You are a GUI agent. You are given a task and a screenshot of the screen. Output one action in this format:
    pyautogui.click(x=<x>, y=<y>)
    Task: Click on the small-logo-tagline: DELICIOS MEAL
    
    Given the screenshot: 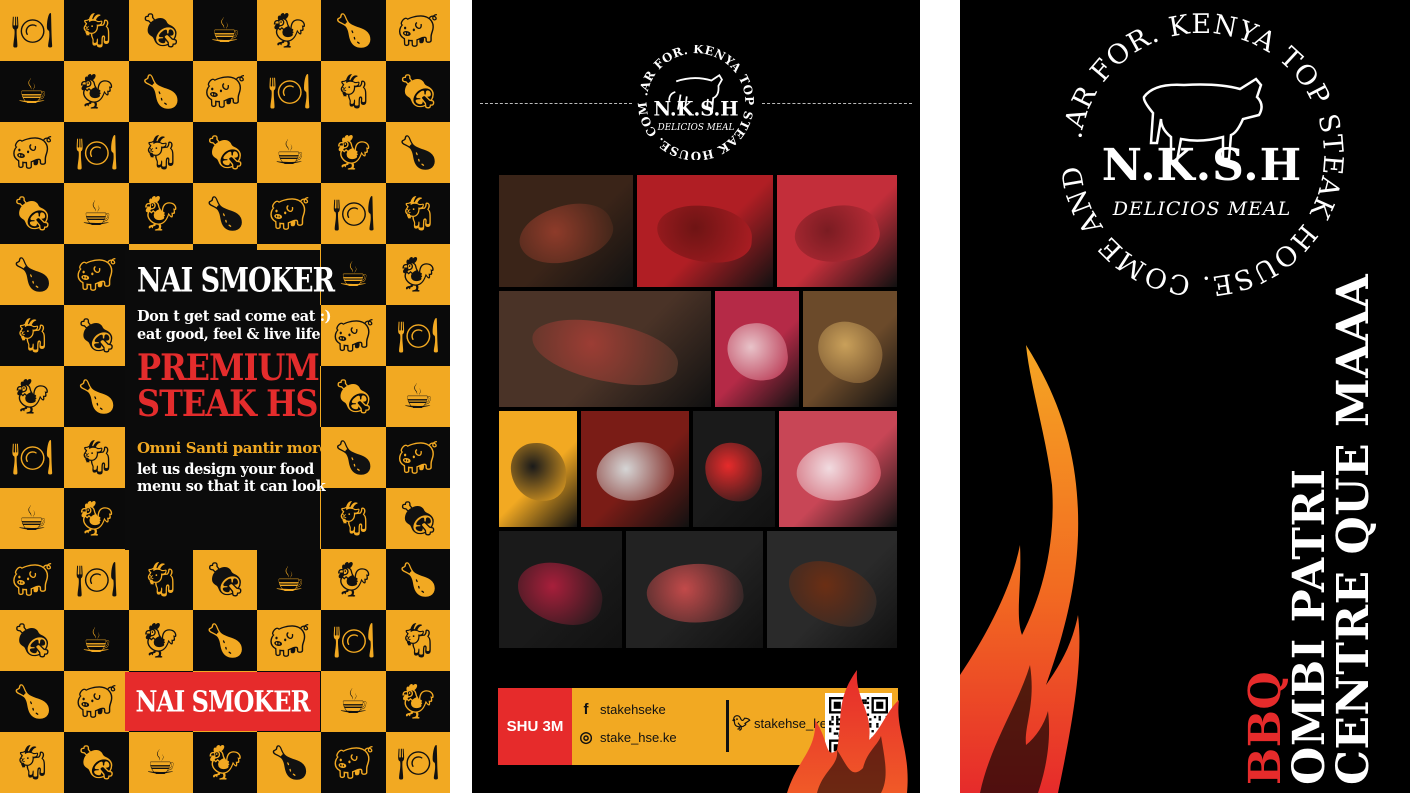 What is the action you would take?
    pyautogui.click(x=696, y=128)
    